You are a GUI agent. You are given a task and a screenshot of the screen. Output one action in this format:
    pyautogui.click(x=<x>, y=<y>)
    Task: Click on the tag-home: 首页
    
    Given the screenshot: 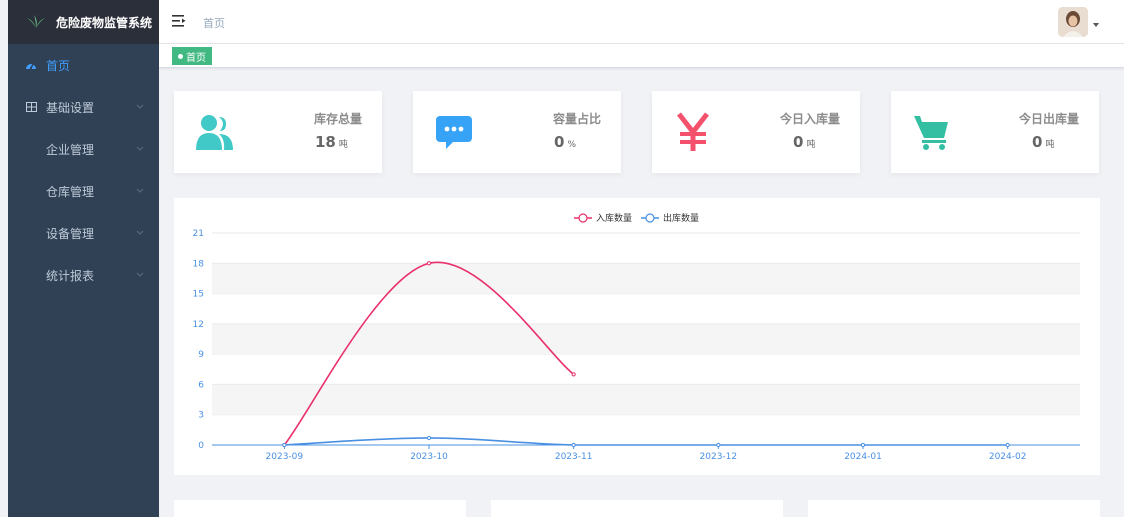 What is the action you would take?
    pyautogui.click(x=192, y=56)
    